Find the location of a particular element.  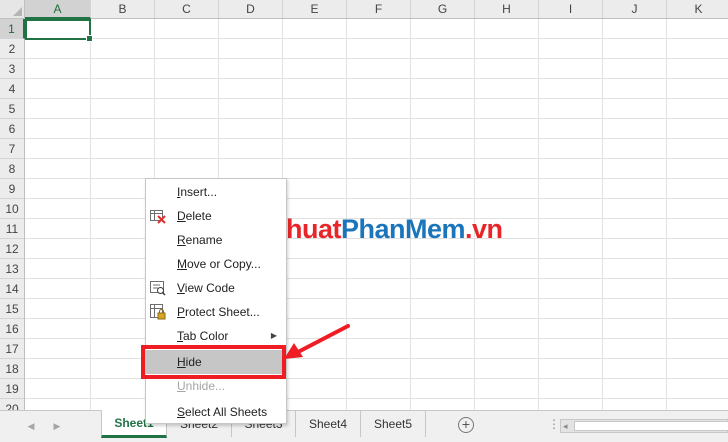

row-header: 7 is located at coordinates (12, 149).